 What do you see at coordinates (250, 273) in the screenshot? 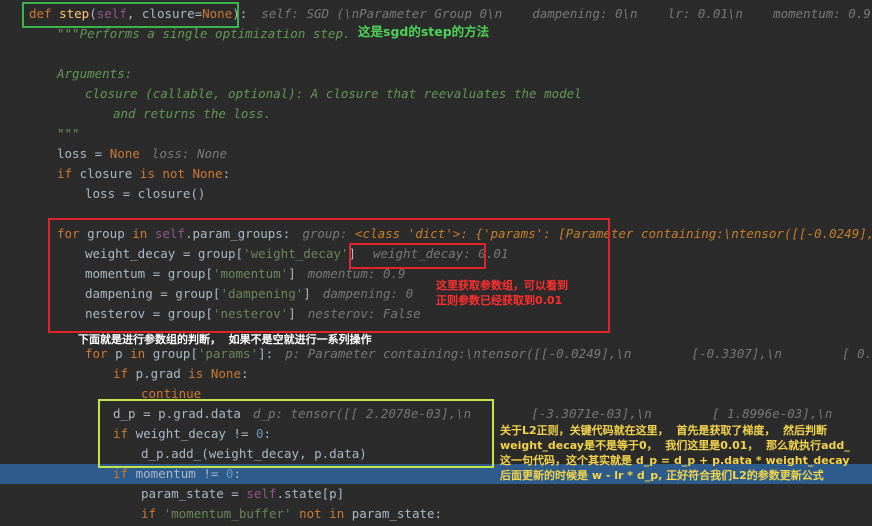
I see `string-literal: 'momentum'` at bounding box center [250, 273].